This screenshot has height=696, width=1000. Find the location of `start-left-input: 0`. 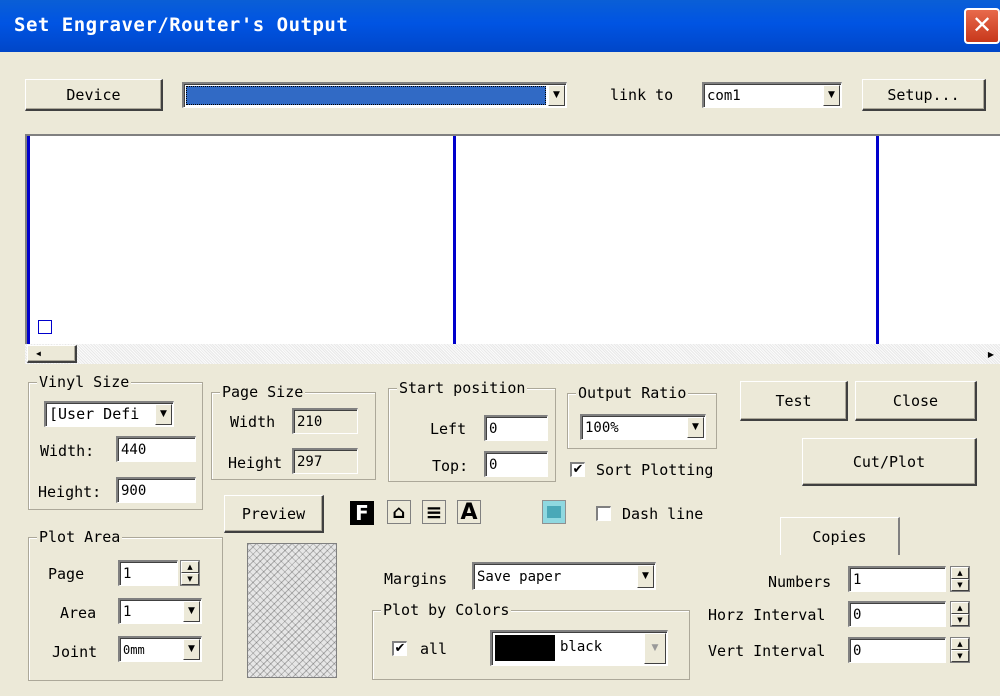

start-left-input: 0 is located at coordinates (516, 428).